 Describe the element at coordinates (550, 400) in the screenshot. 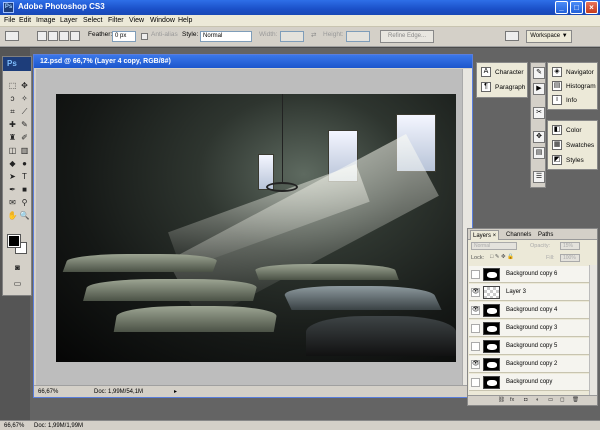

I see `new-group-icon: ▭` at that location.